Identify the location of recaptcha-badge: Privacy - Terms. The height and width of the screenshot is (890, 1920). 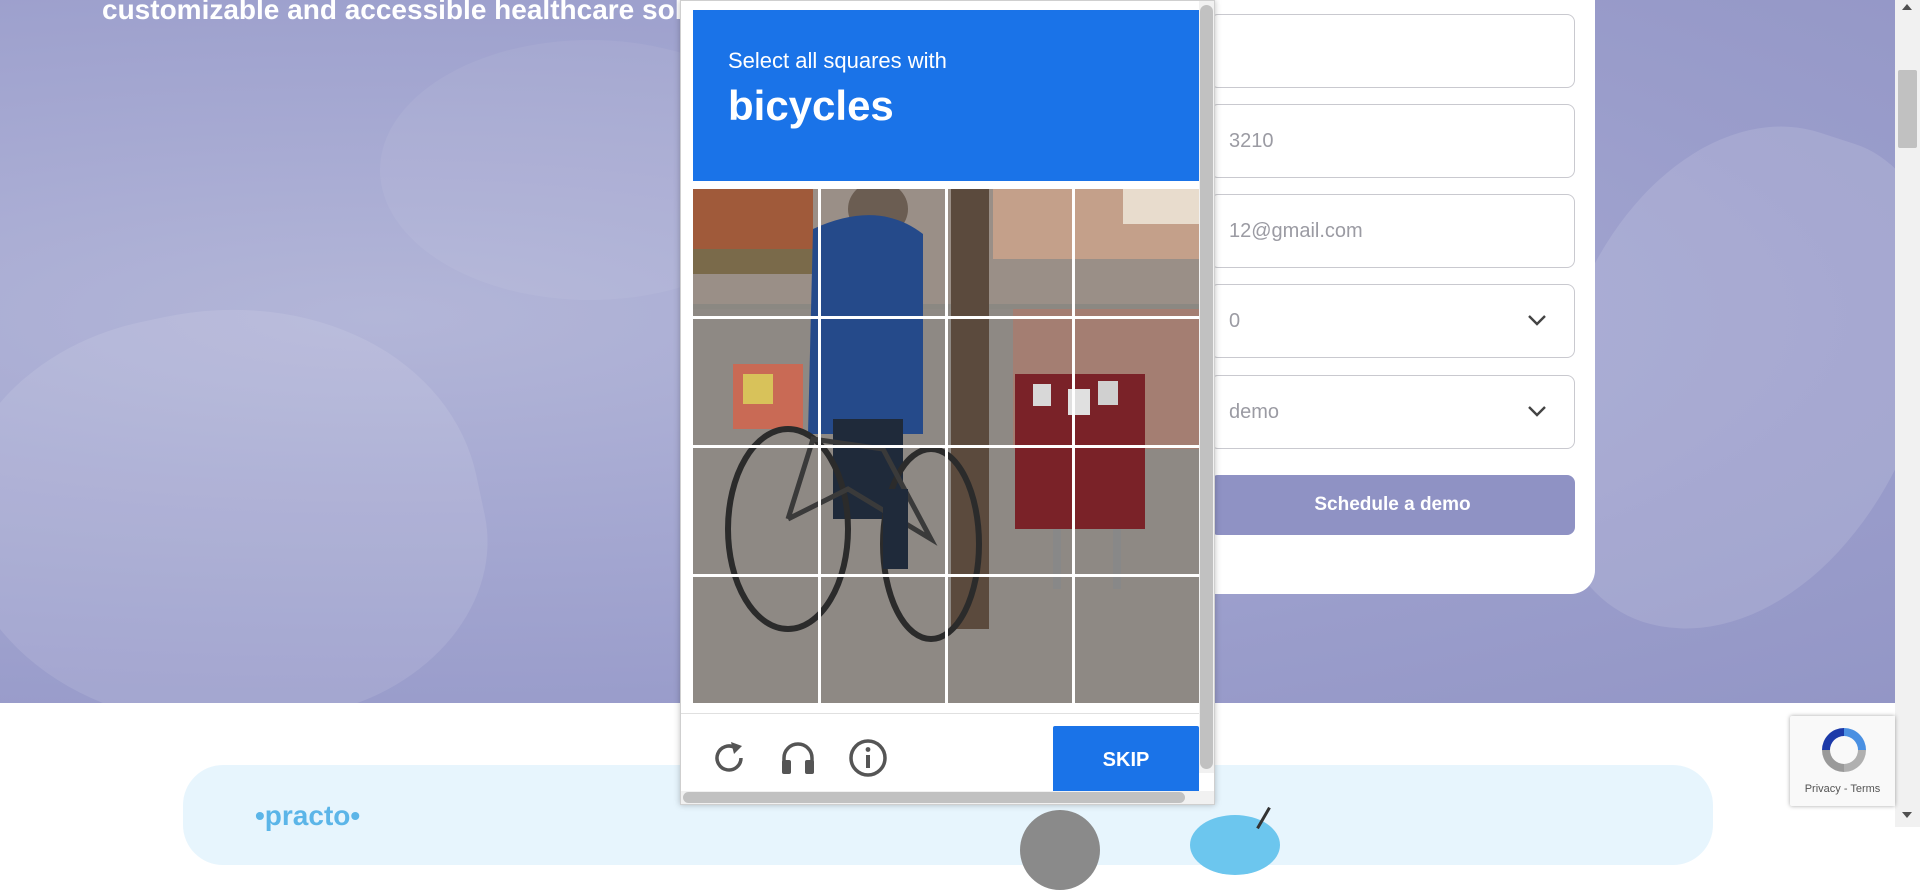
(1842, 761).